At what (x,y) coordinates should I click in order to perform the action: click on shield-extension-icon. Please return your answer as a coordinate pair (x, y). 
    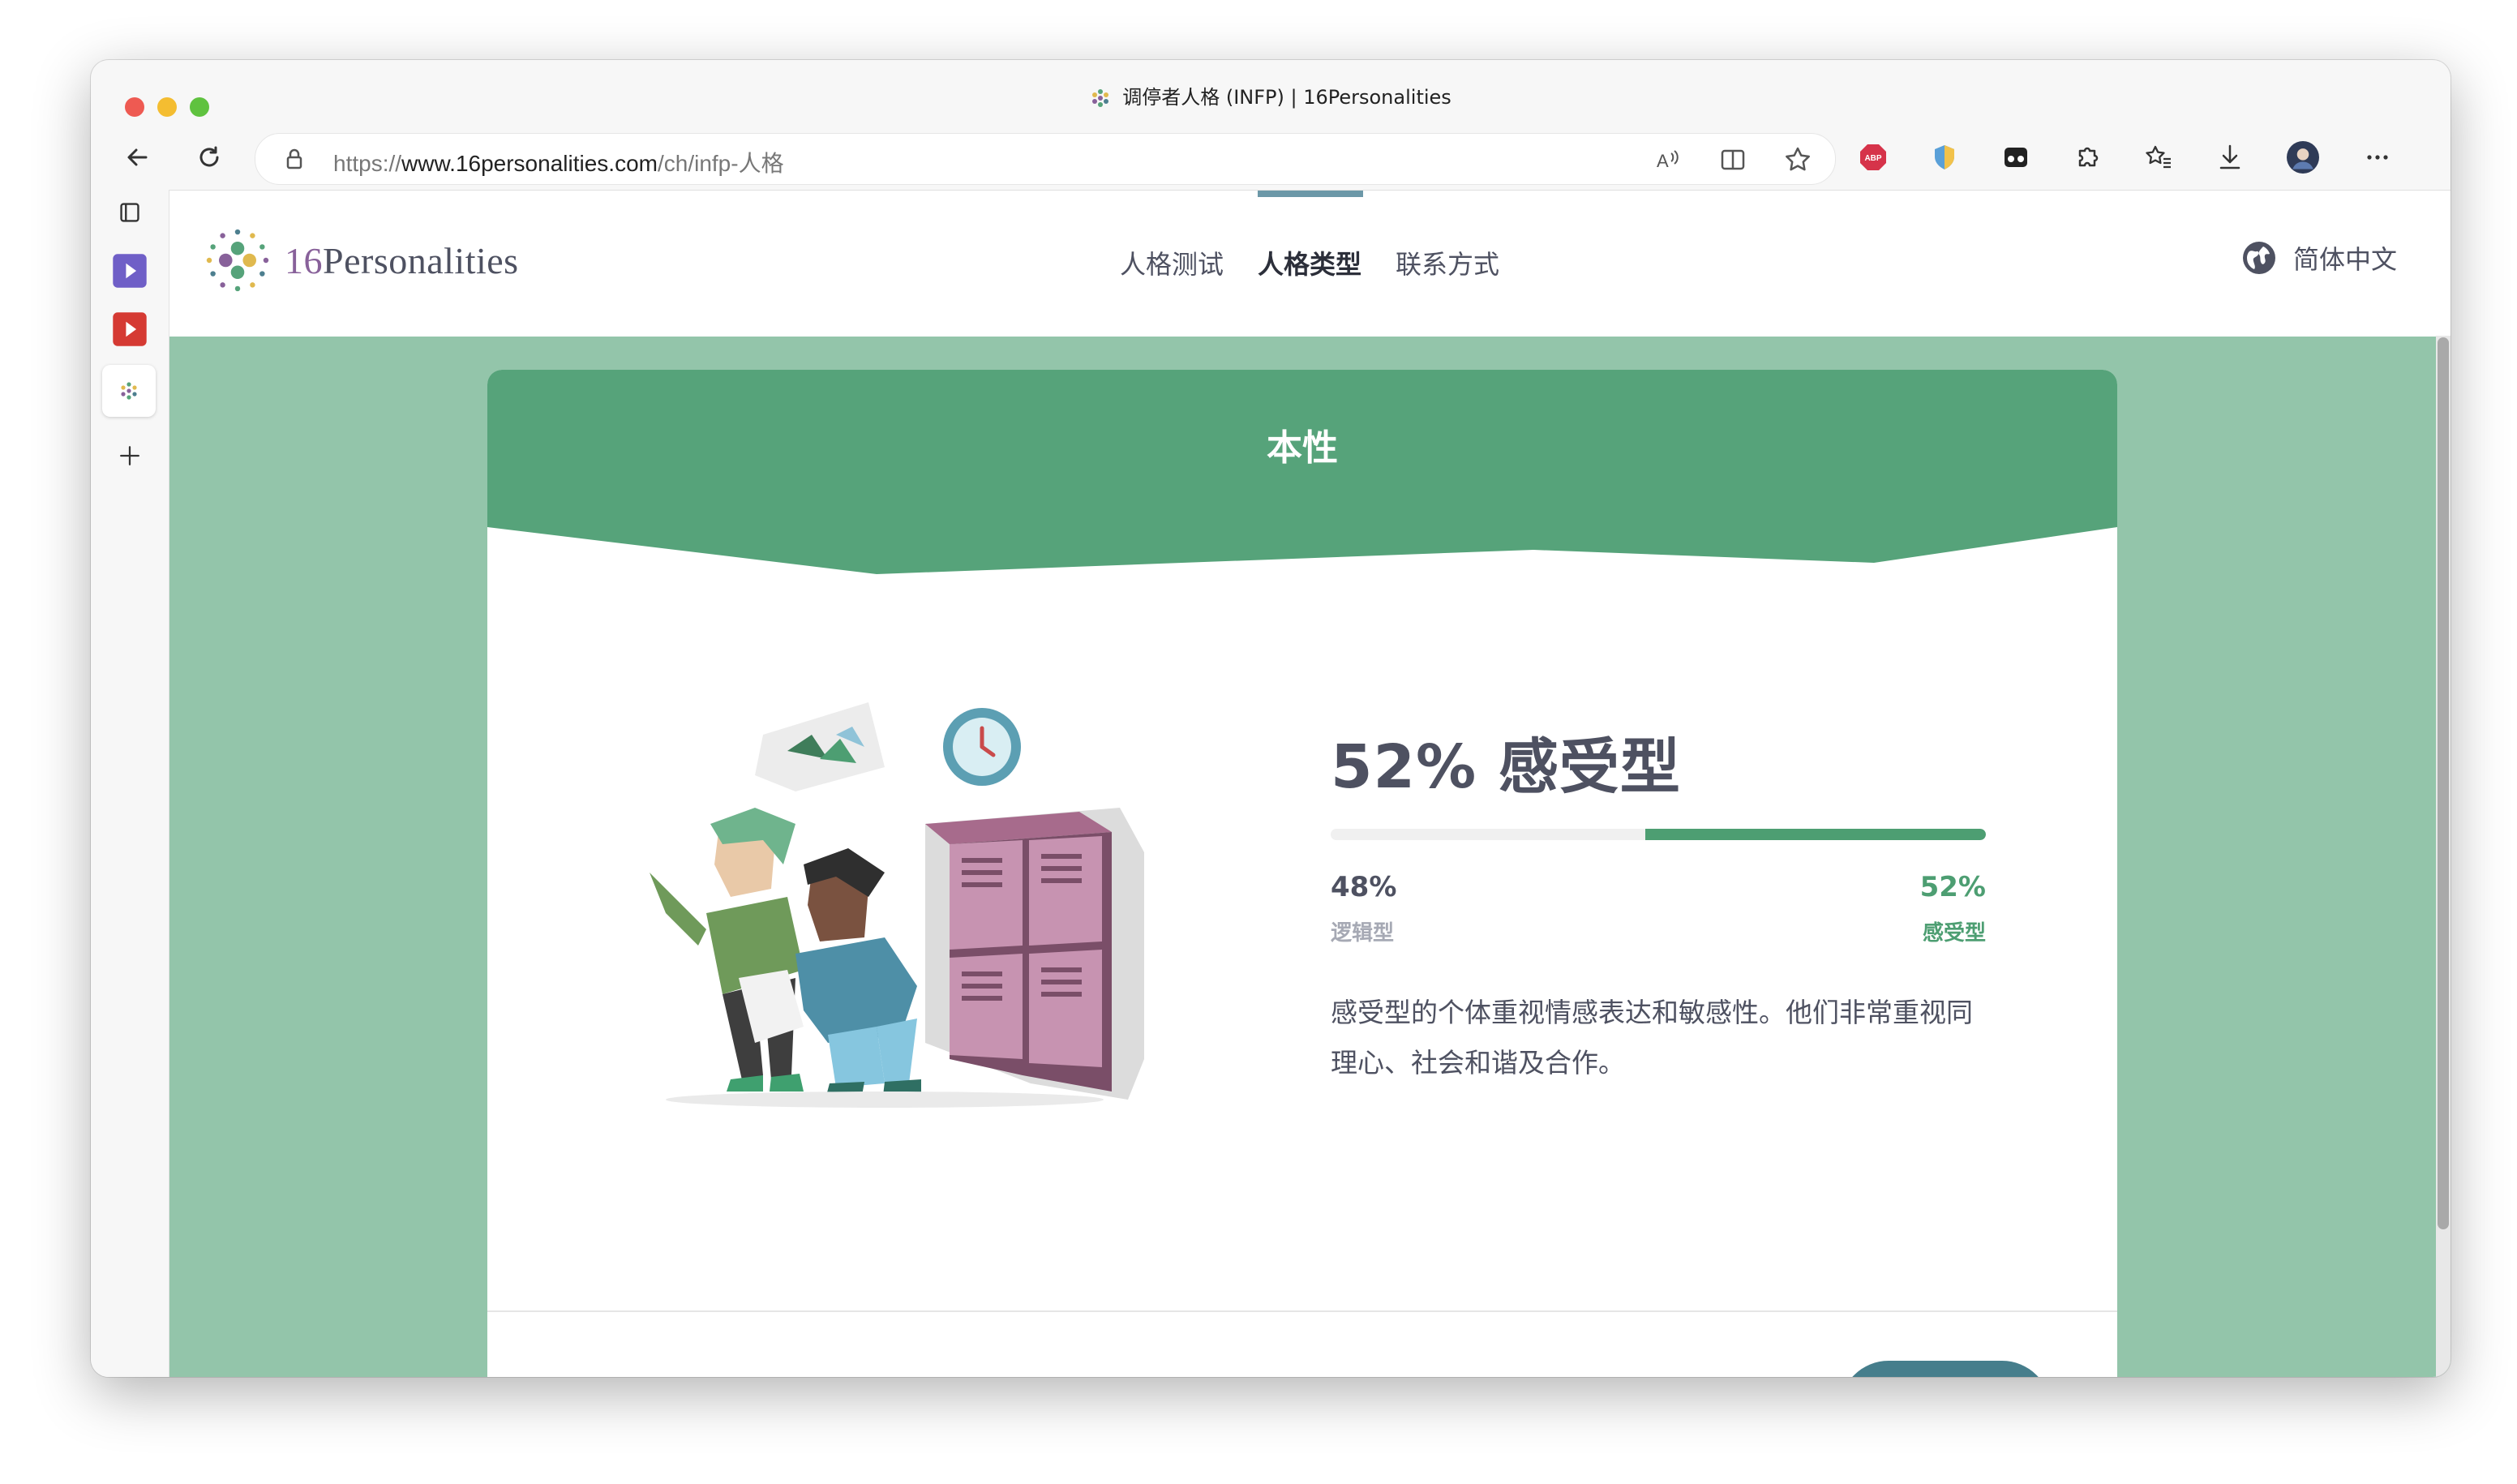
    Looking at the image, I should click on (1944, 157).